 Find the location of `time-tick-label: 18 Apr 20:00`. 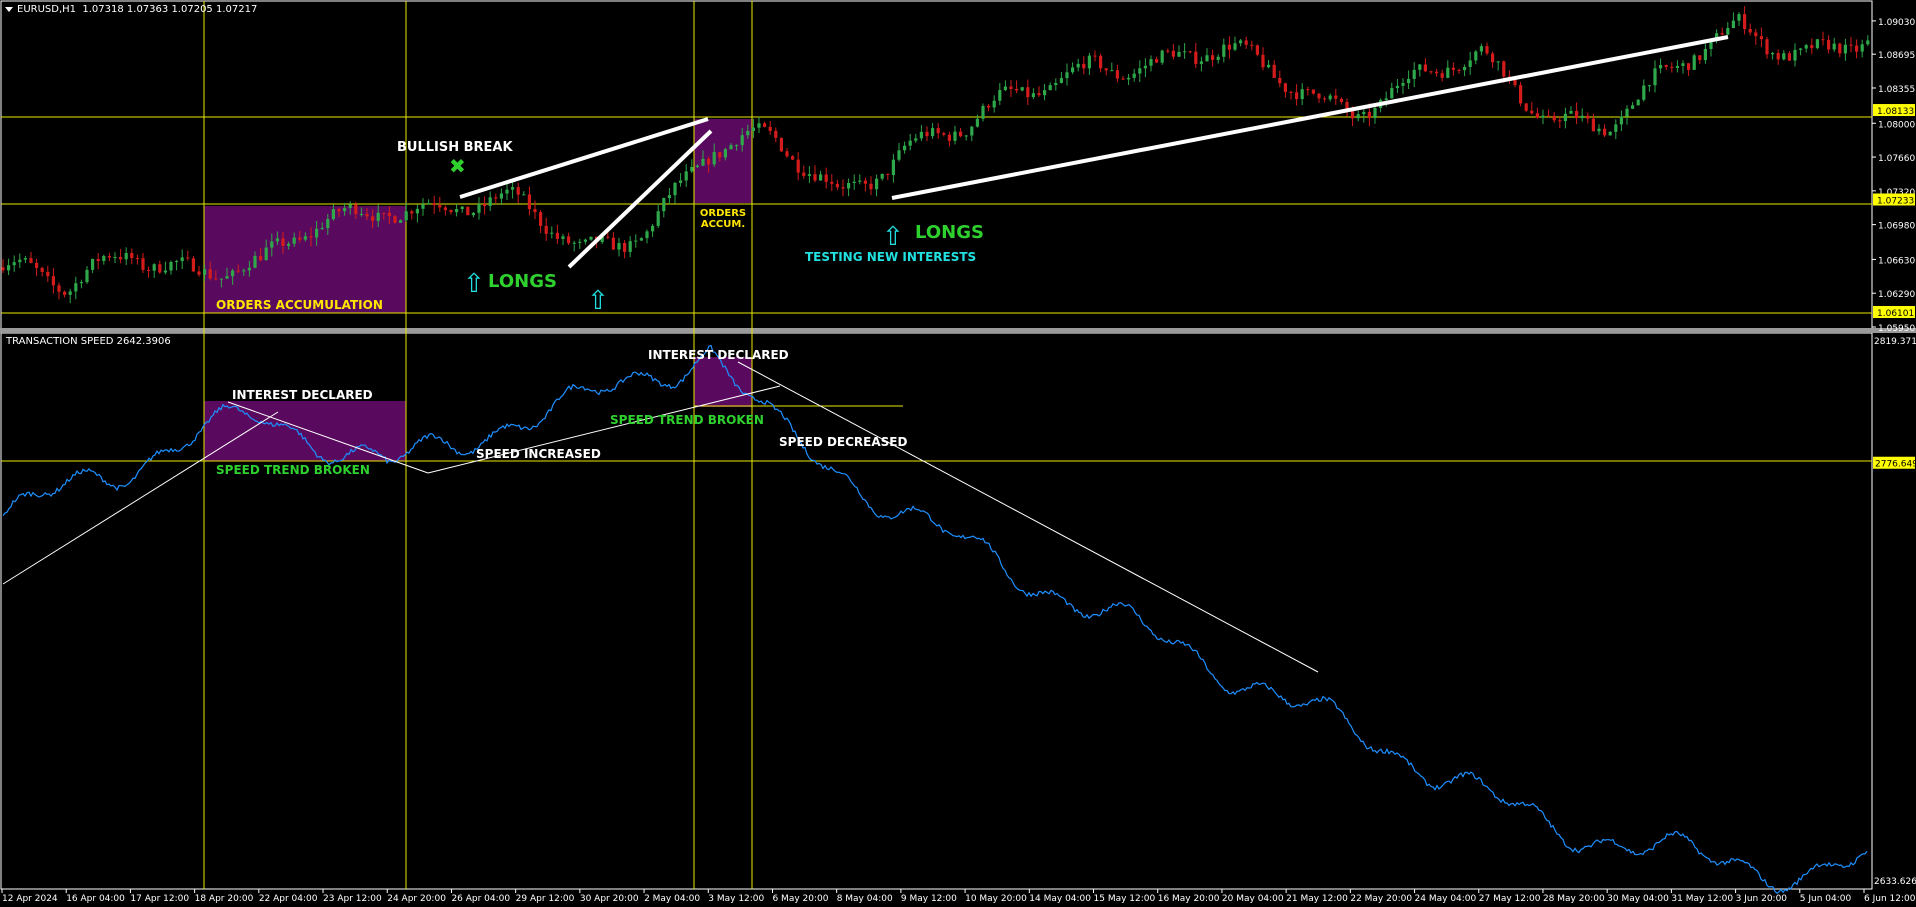

time-tick-label: 18 Apr 20:00 is located at coordinates (224, 899).